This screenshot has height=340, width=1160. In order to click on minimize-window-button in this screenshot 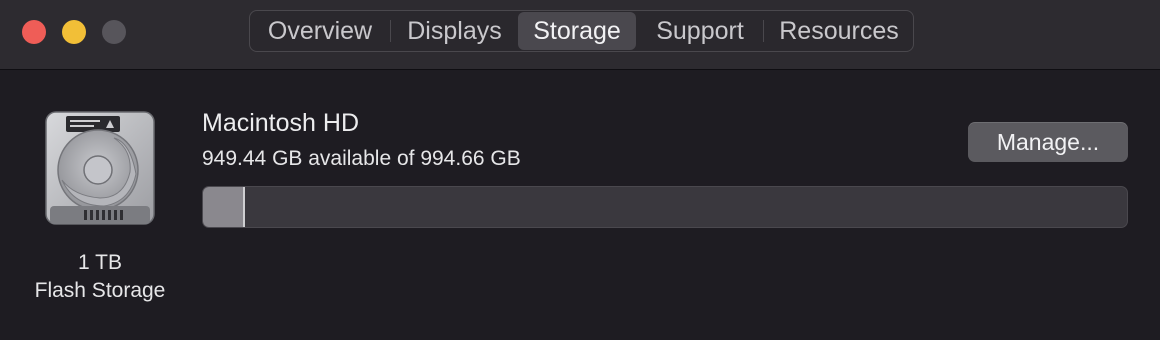, I will do `click(74, 32)`.